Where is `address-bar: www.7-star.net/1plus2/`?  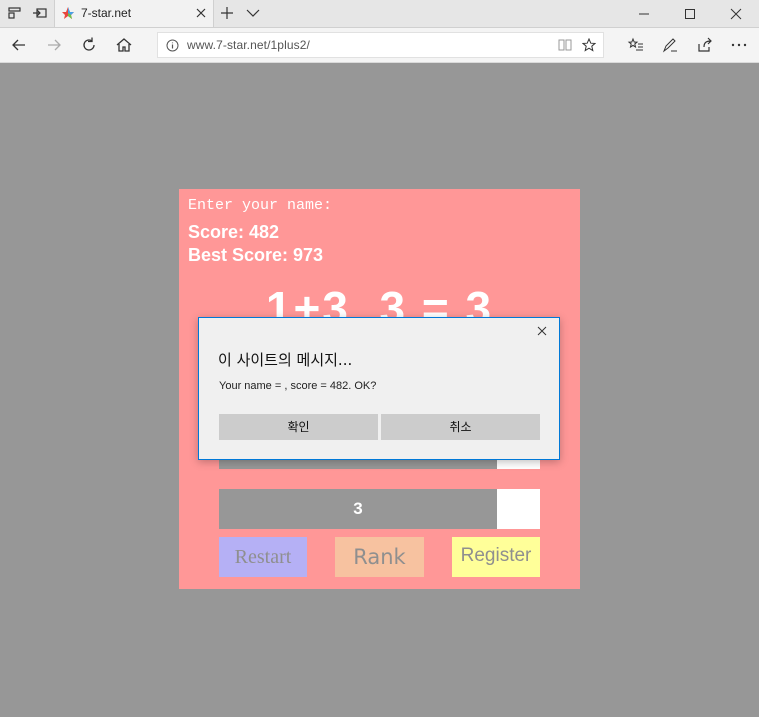
address-bar: www.7-star.net/1plus2/ is located at coordinates (380, 45).